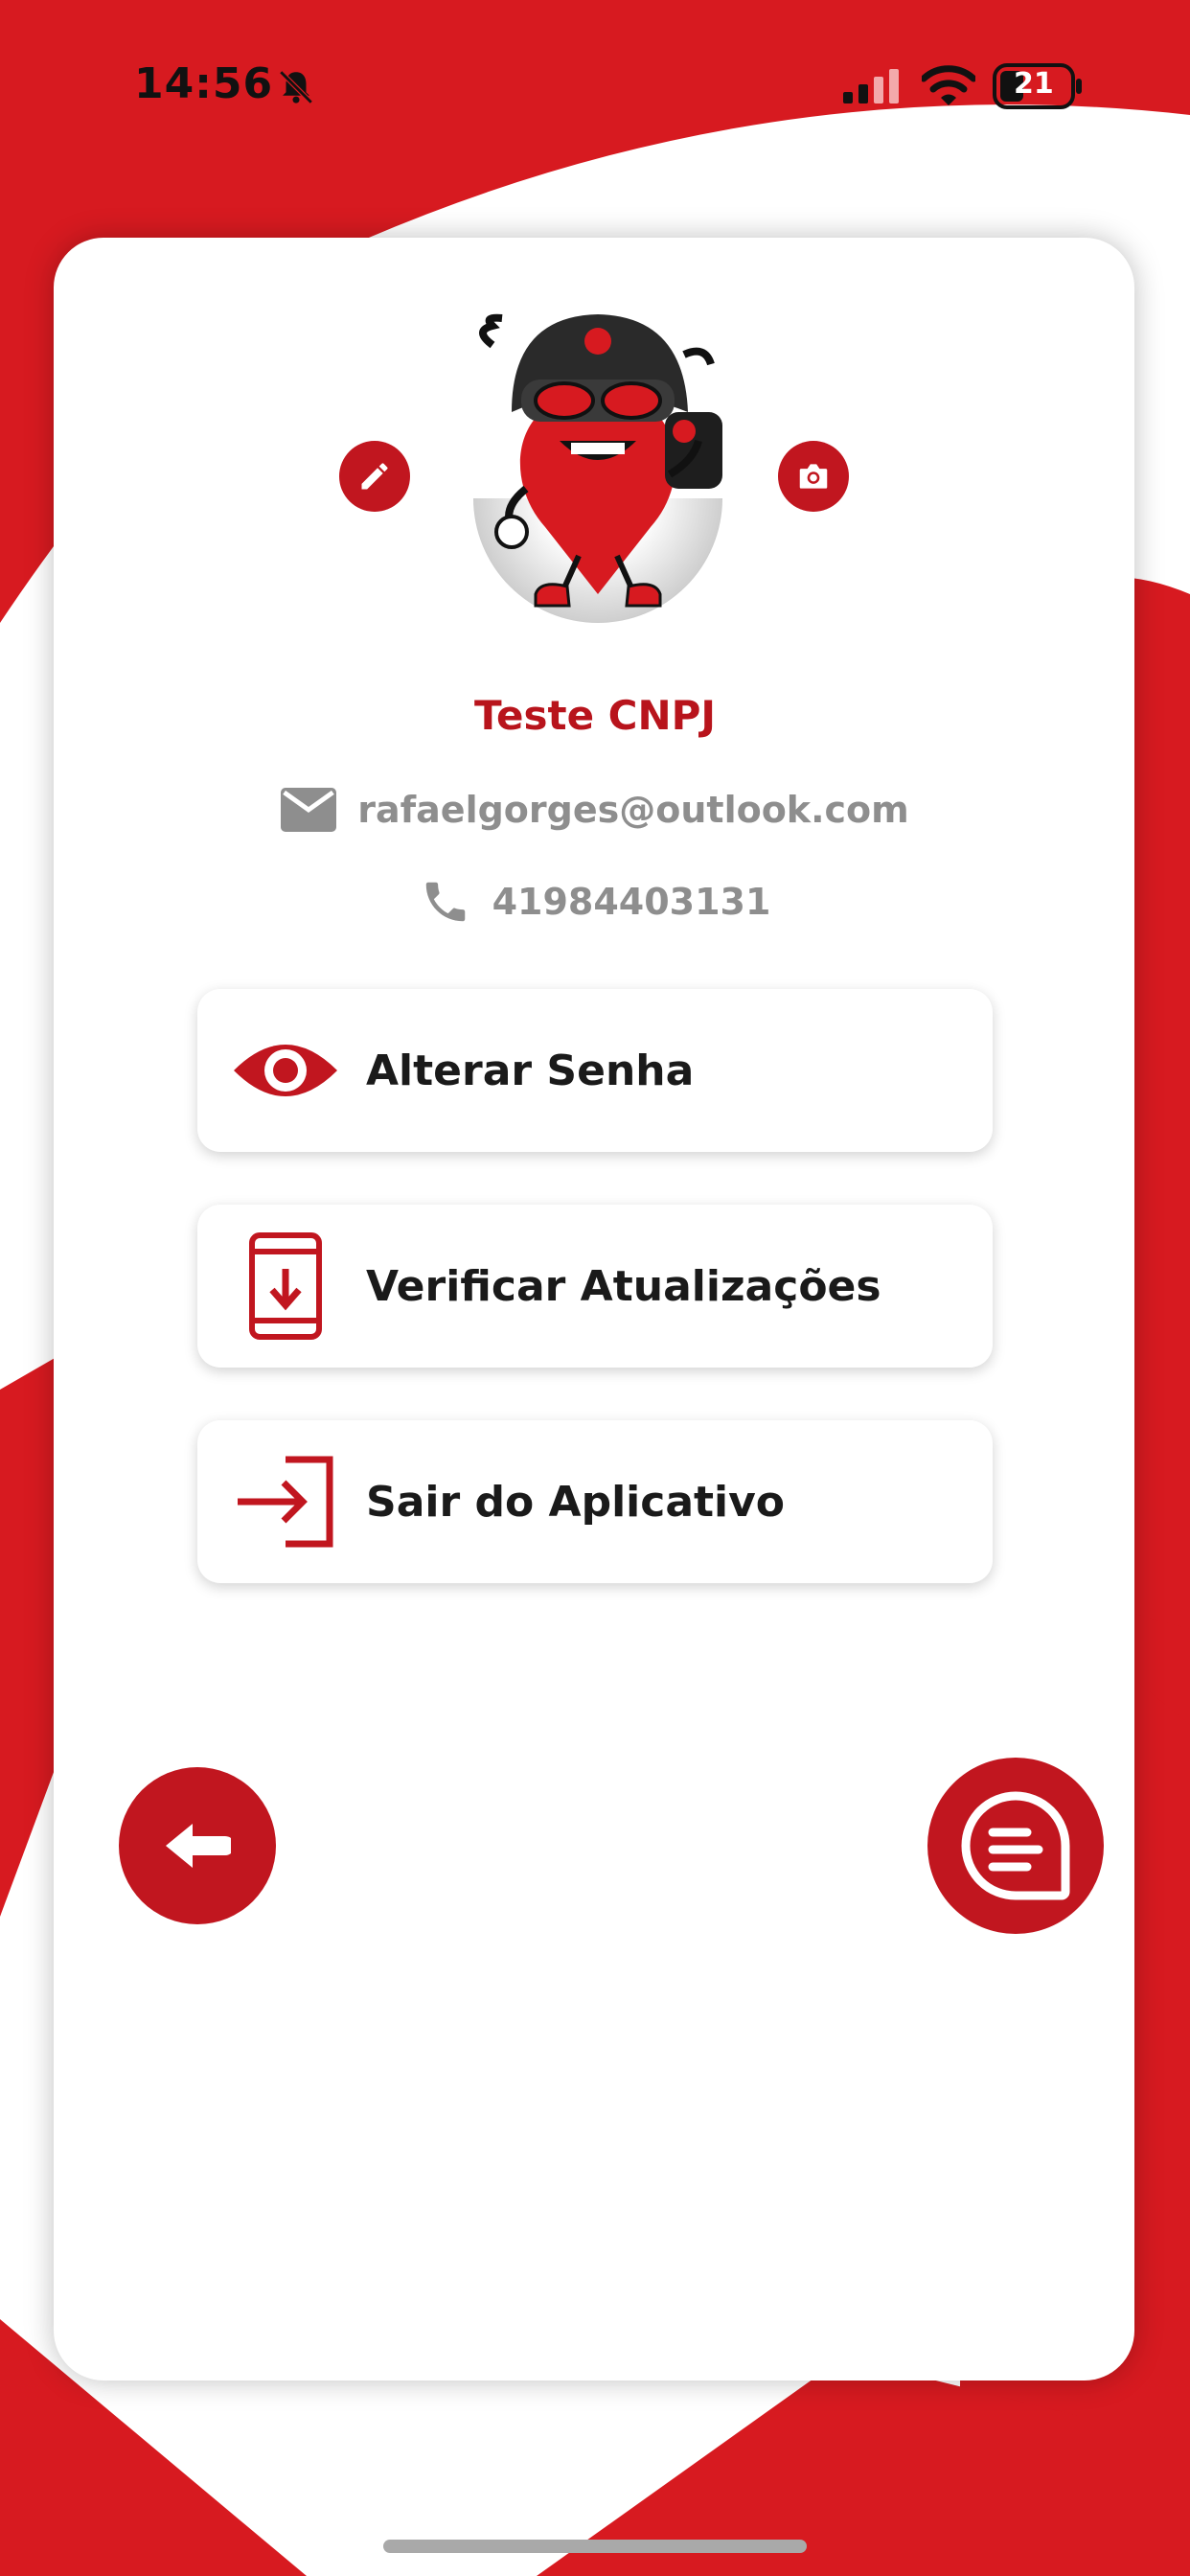  I want to click on email-row: rafaelgorges@outlook.com, so click(595, 810).